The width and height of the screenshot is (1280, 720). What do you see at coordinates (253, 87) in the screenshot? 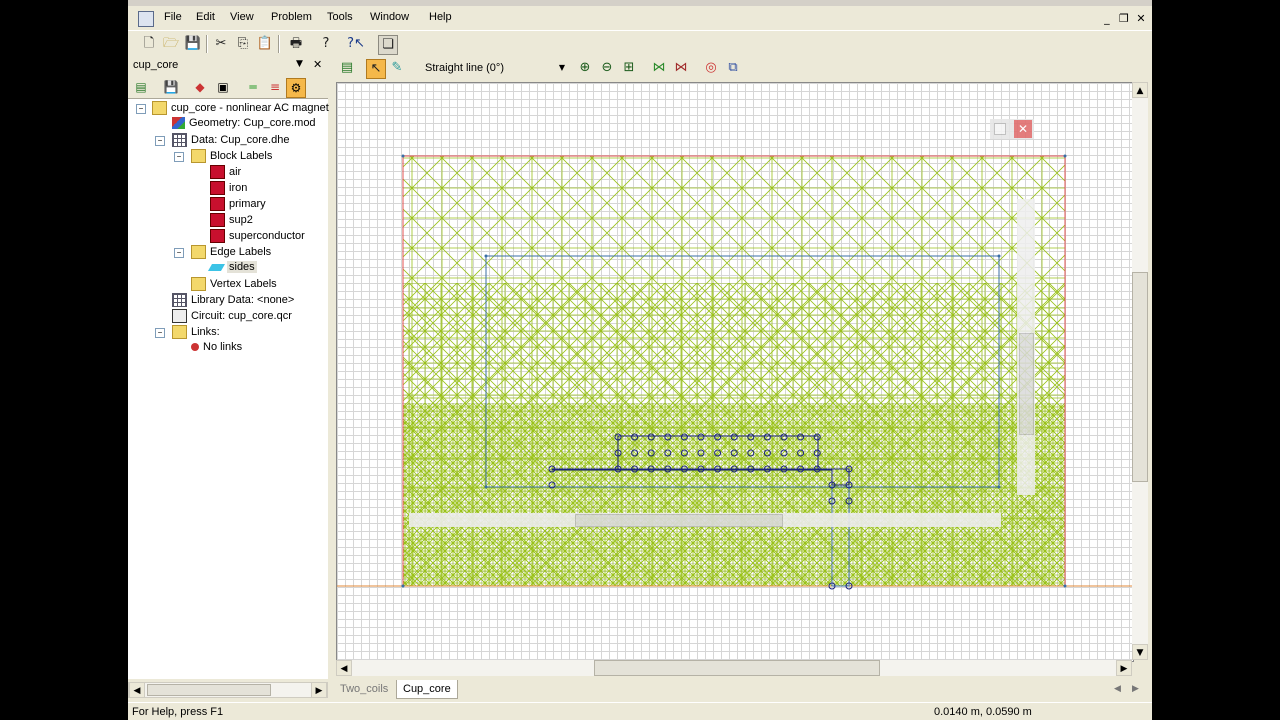
I see `mesh-icon: ═` at bounding box center [253, 87].